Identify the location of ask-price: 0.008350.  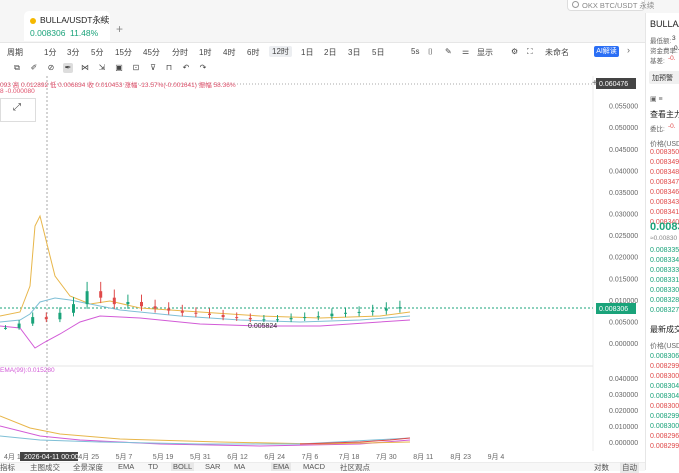
(664, 152).